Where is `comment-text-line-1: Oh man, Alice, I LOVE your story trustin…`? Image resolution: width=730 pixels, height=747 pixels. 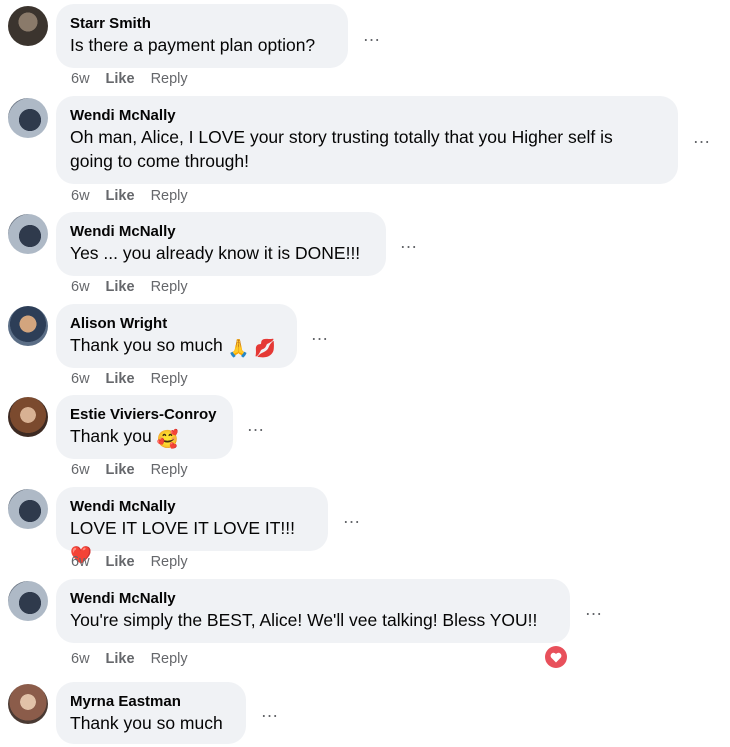 comment-text-line-1: Oh man, Alice, I LOVE your story trustin… is located at coordinates (341, 137).